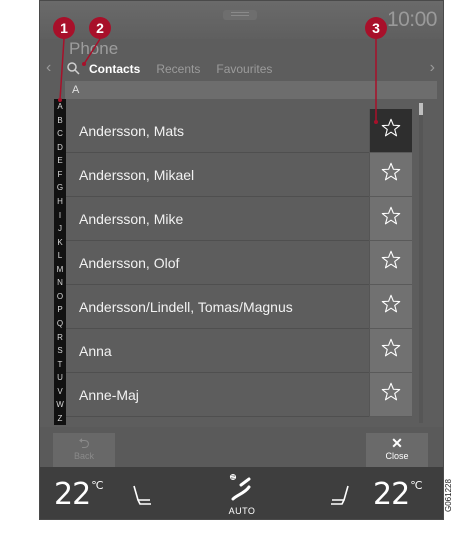 The image size is (462, 533). Describe the element at coordinates (60, 337) in the screenshot. I see `alphabet-letter: R` at that location.